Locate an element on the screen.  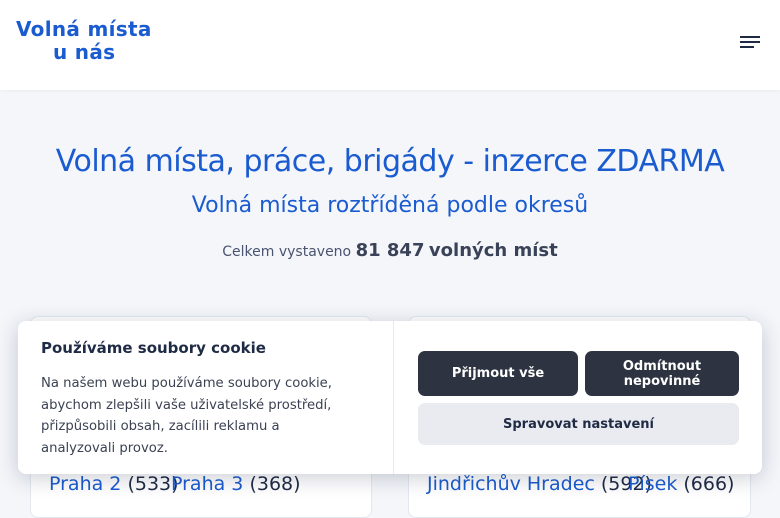
district-item: Praha 3 (368) is located at coordinates (236, 484).